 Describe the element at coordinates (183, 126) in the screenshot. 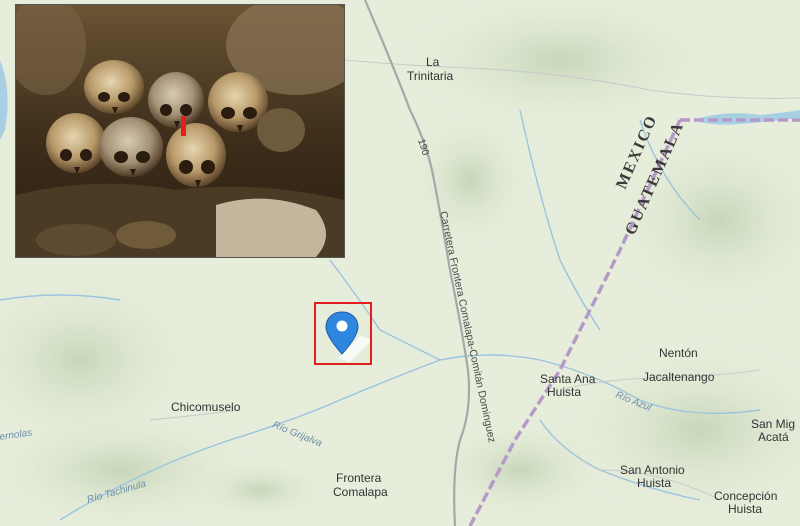

I see `photo-marker` at that location.